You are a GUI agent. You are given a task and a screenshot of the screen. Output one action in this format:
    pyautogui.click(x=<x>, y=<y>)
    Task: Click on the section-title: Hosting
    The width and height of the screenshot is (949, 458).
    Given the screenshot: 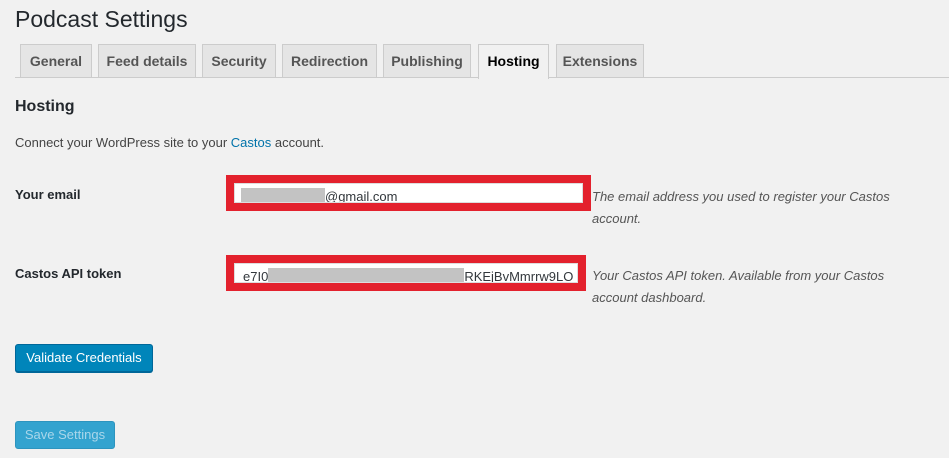 What is the action you would take?
    pyautogui.click(x=45, y=106)
    